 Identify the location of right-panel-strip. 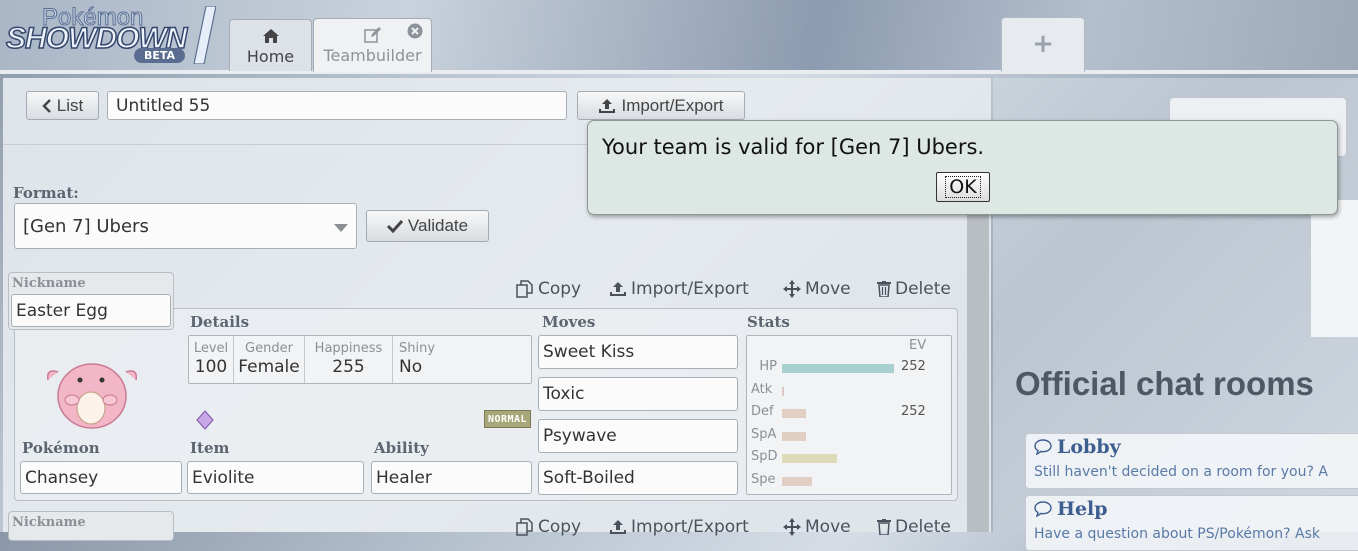
(1334, 268).